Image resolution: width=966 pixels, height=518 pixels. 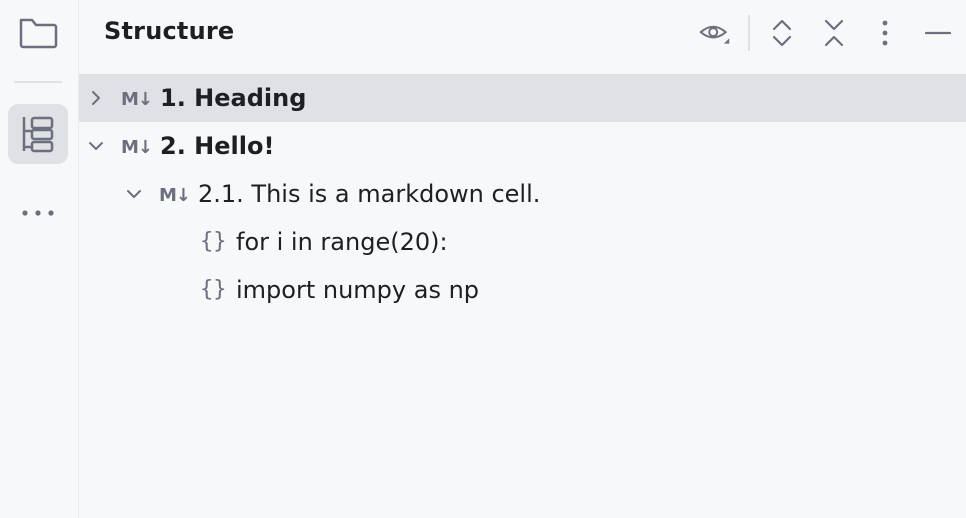 What do you see at coordinates (342, 242) in the screenshot?
I see `tree-node-label: for i in range(20):` at bounding box center [342, 242].